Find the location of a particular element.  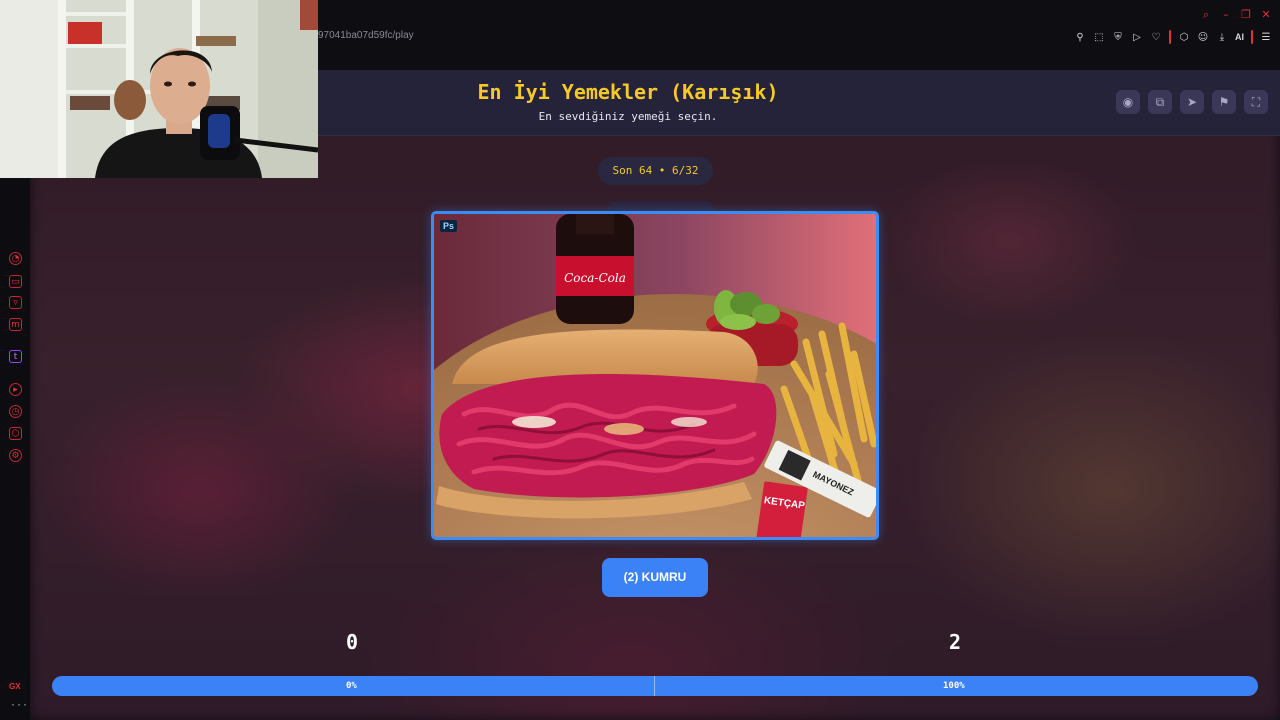

user-icon: ☺ is located at coordinates (1203, 37).